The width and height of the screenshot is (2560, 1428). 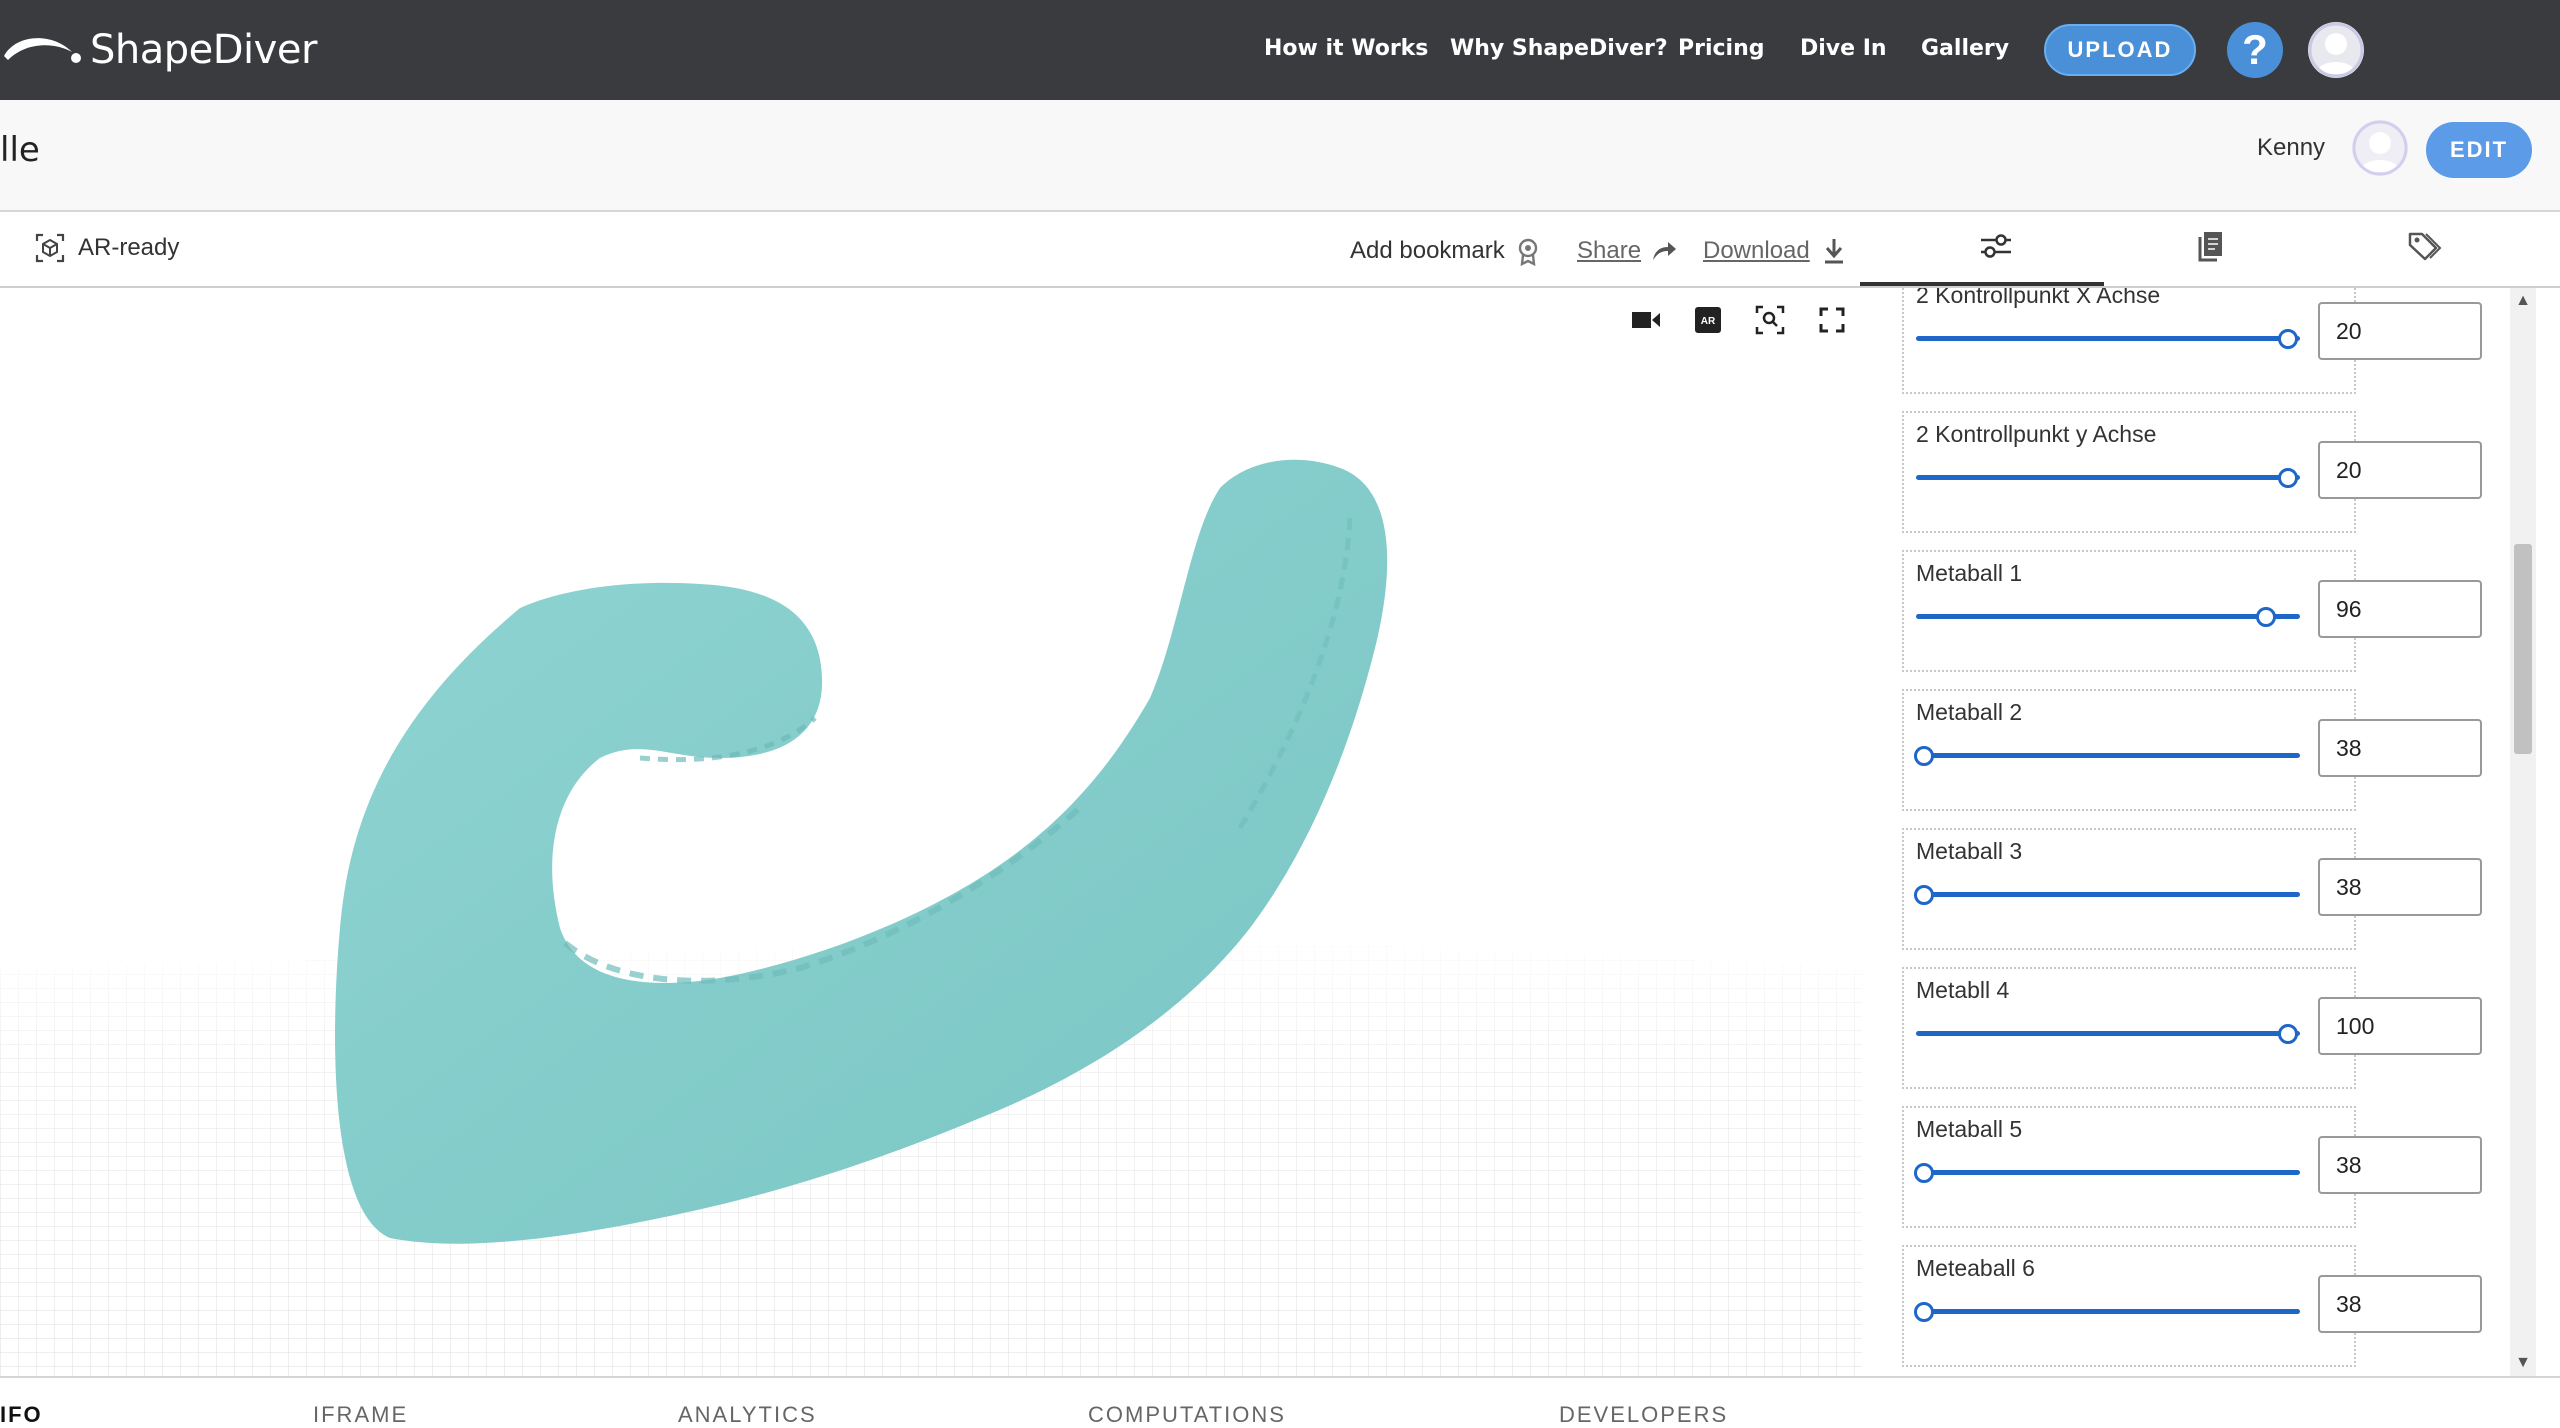 What do you see at coordinates (1843, 48) in the screenshot?
I see `nav-dive-in: Dive In` at bounding box center [1843, 48].